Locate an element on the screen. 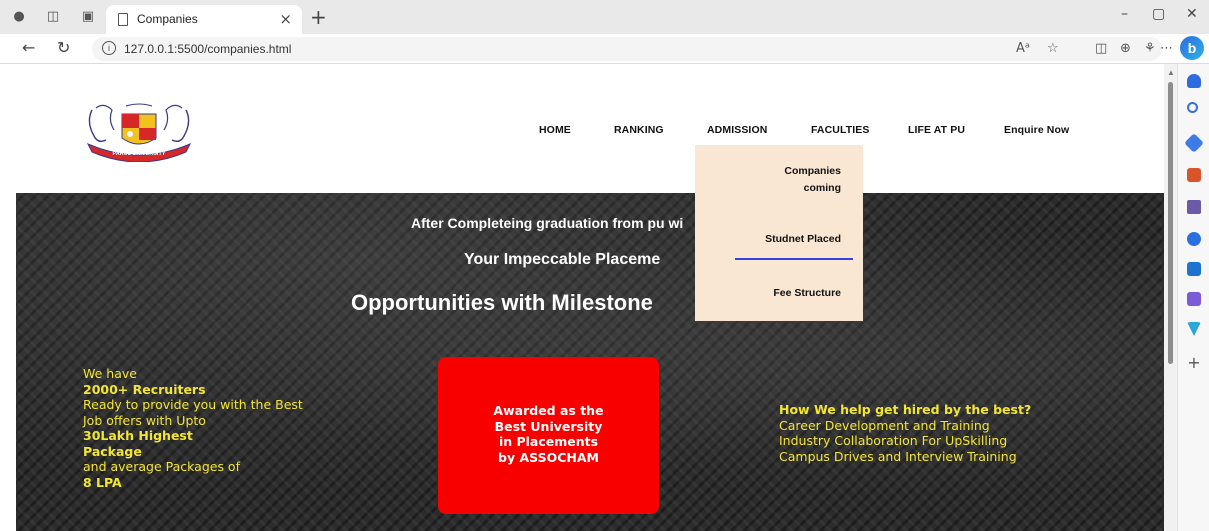 This screenshot has width=1209, height=531. hero-heading-2: Your Impeccable Placeme is located at coordinates (562, 259).